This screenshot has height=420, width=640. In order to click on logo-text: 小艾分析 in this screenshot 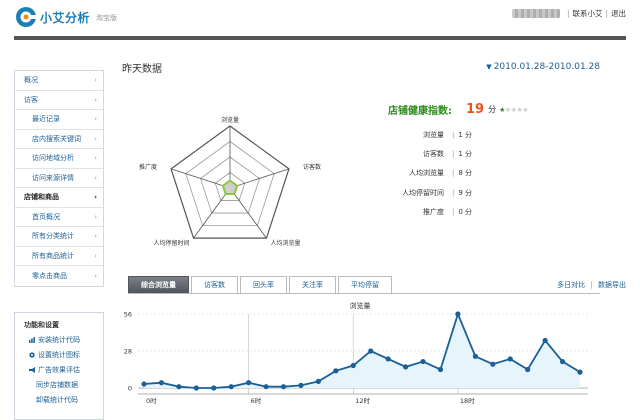, I will do `click(65, 17)`.